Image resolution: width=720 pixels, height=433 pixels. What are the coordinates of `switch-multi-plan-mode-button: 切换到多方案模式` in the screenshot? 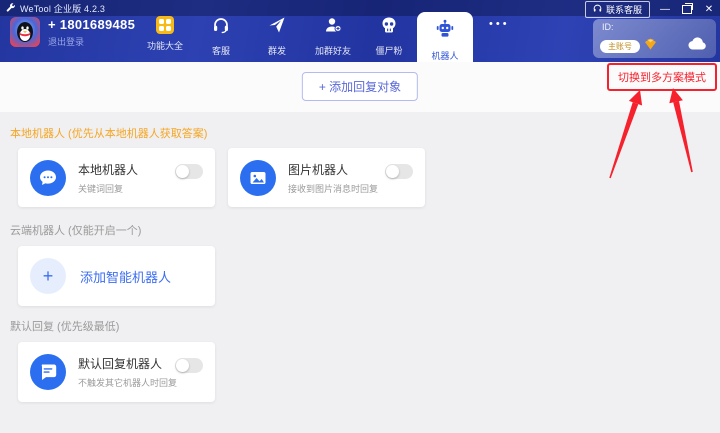 It's located at (662, 77).